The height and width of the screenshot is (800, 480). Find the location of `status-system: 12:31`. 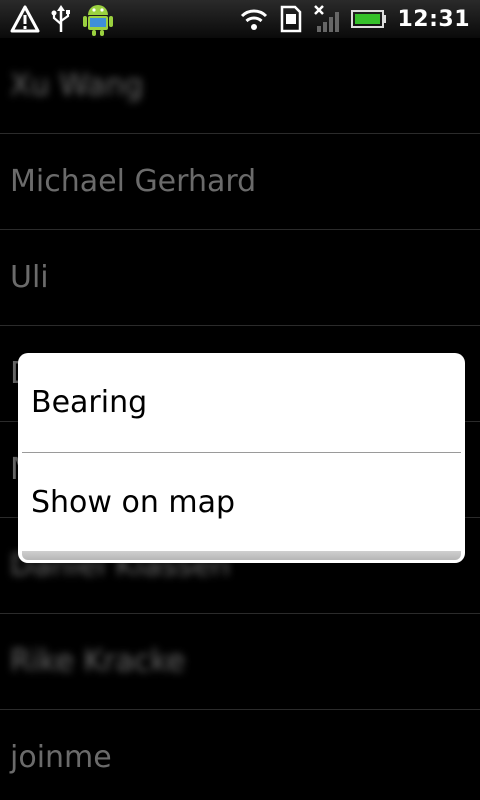

status-system: 12:31 is located at coordinates (354, 19).